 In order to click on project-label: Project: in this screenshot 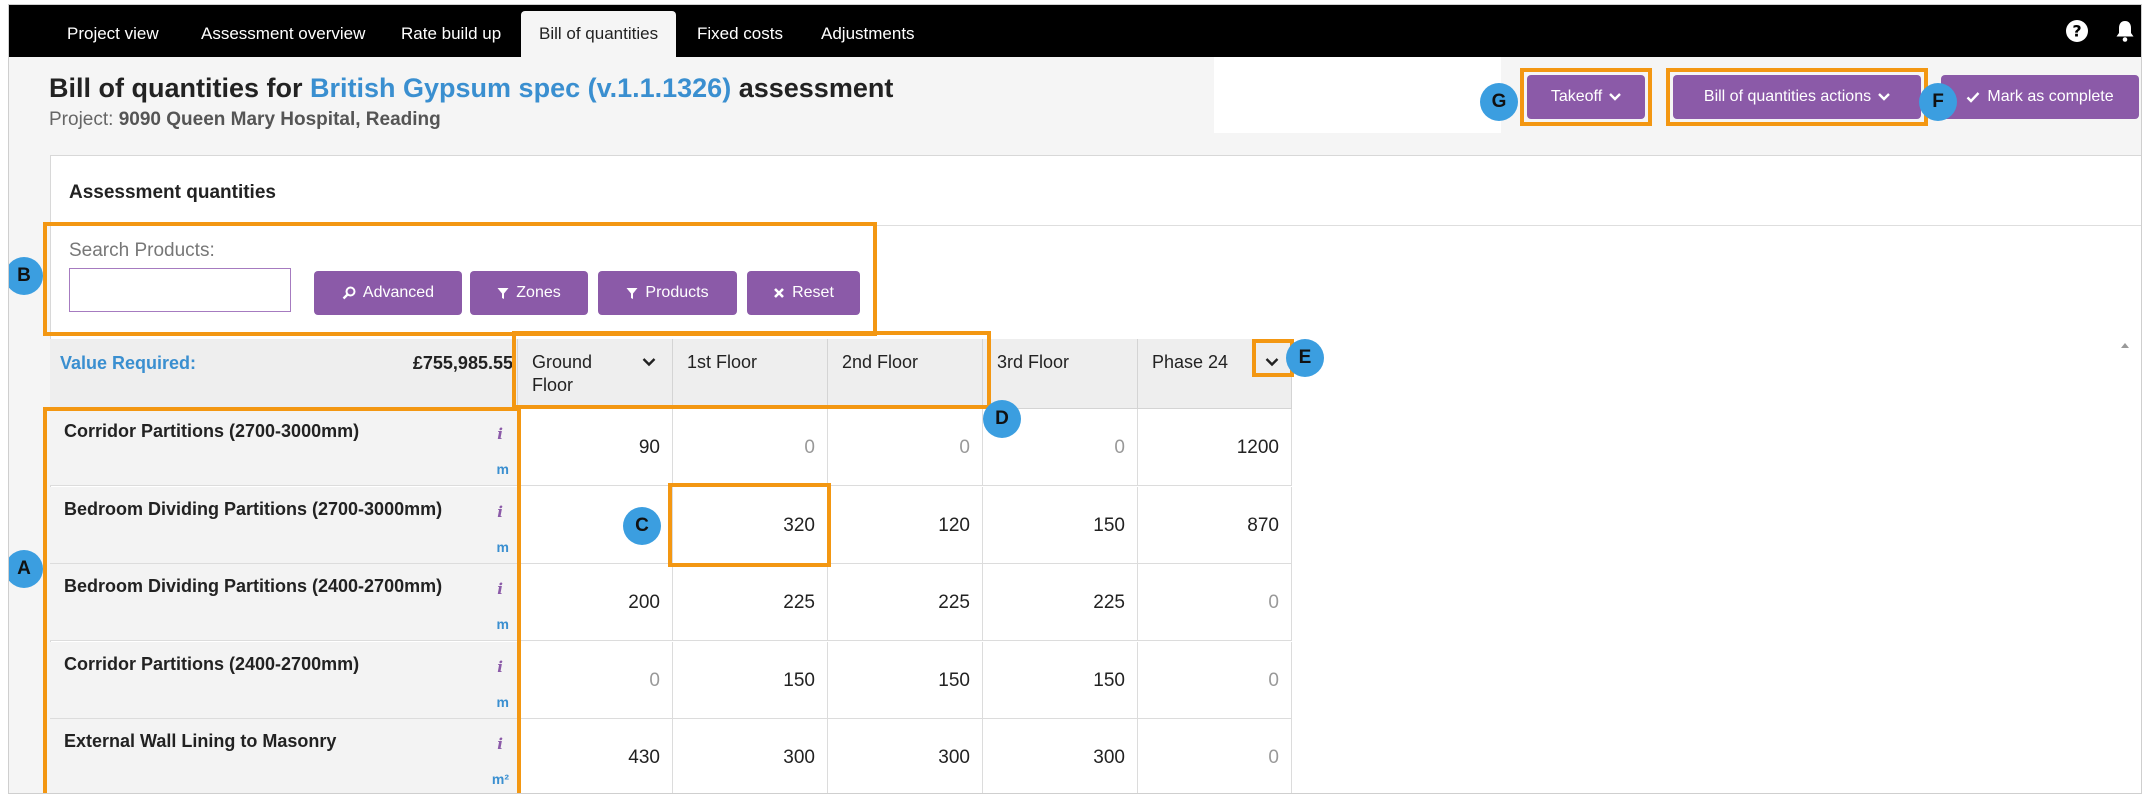, I will do `click(81, 119)`.